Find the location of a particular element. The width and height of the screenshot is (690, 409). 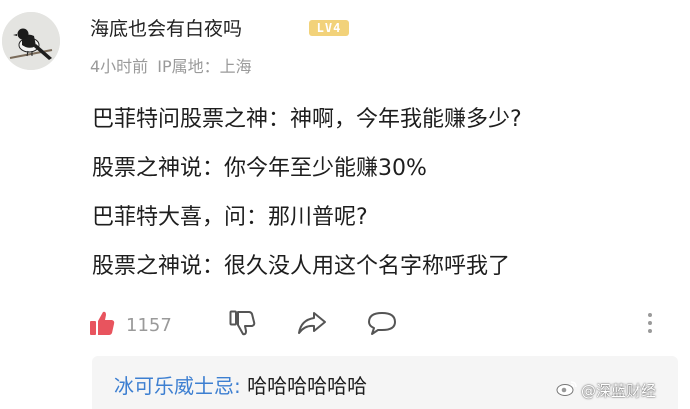

dislike-button is located at coordinates (242, 325).